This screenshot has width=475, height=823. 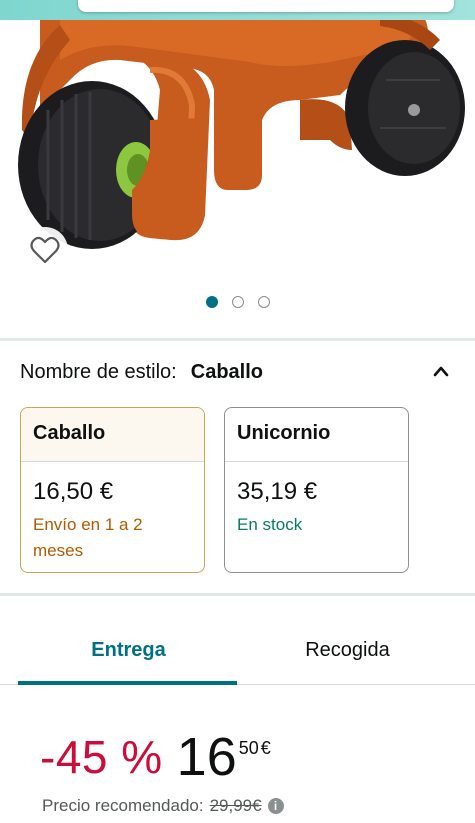 I want to click on carousel-dots, so click(x=237, y=302).